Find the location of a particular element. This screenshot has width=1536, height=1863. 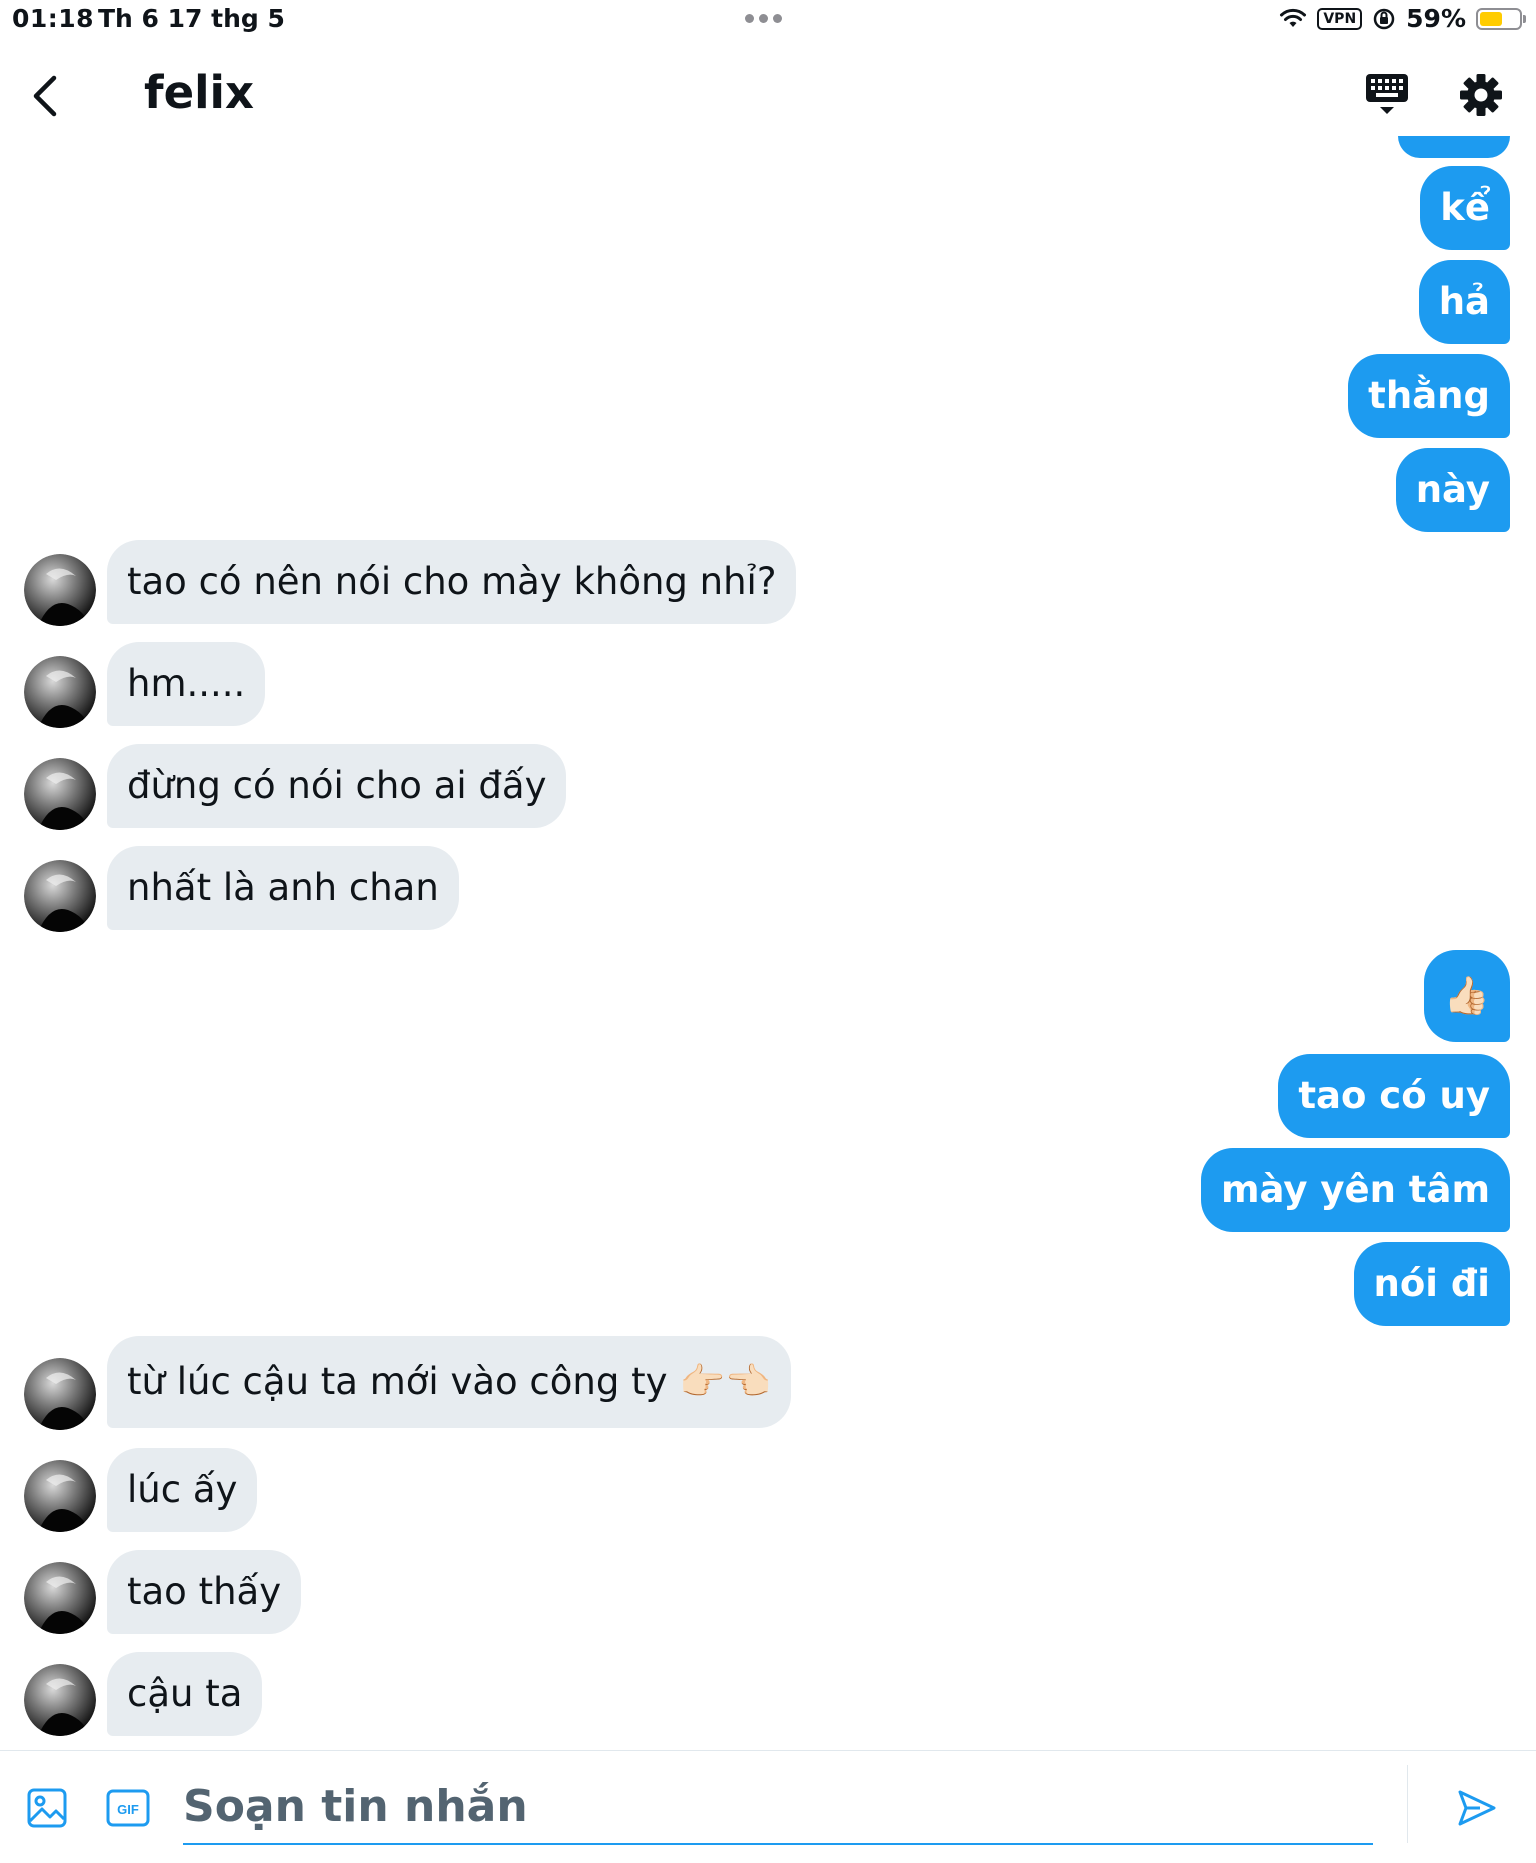

message-bubble-incoming: đừng có nói cho ai đấy is located at coordinates (337, 786).